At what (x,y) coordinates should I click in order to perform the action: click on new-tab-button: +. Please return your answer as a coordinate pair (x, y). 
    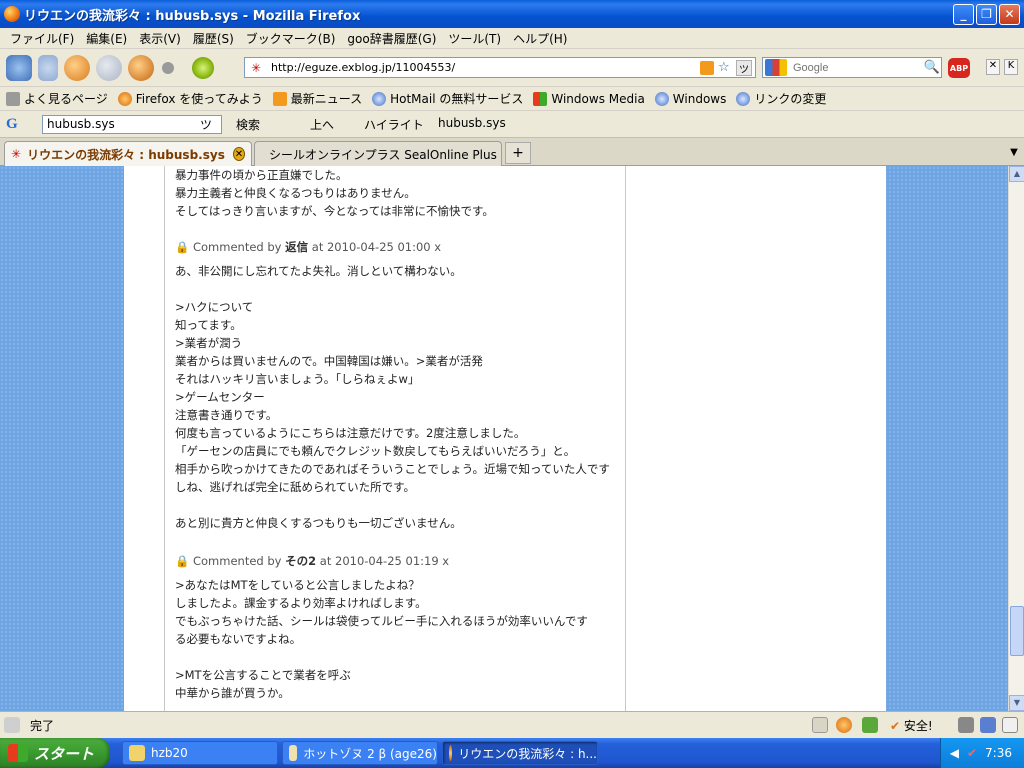
    Looking at the image, I should click on (518, 153).